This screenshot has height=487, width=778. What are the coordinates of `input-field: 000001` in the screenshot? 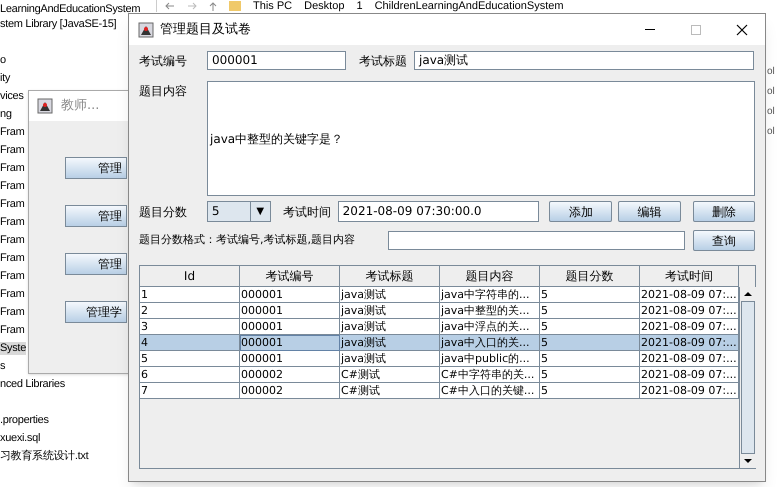 It's located at (276, 60).